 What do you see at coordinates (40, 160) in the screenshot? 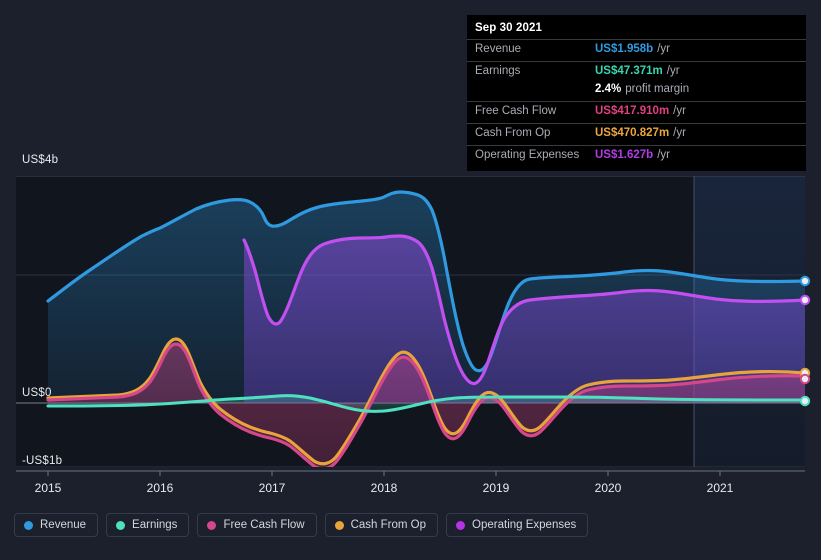
I see `y-label-top: US$4b` at bounding box center [40, 160].